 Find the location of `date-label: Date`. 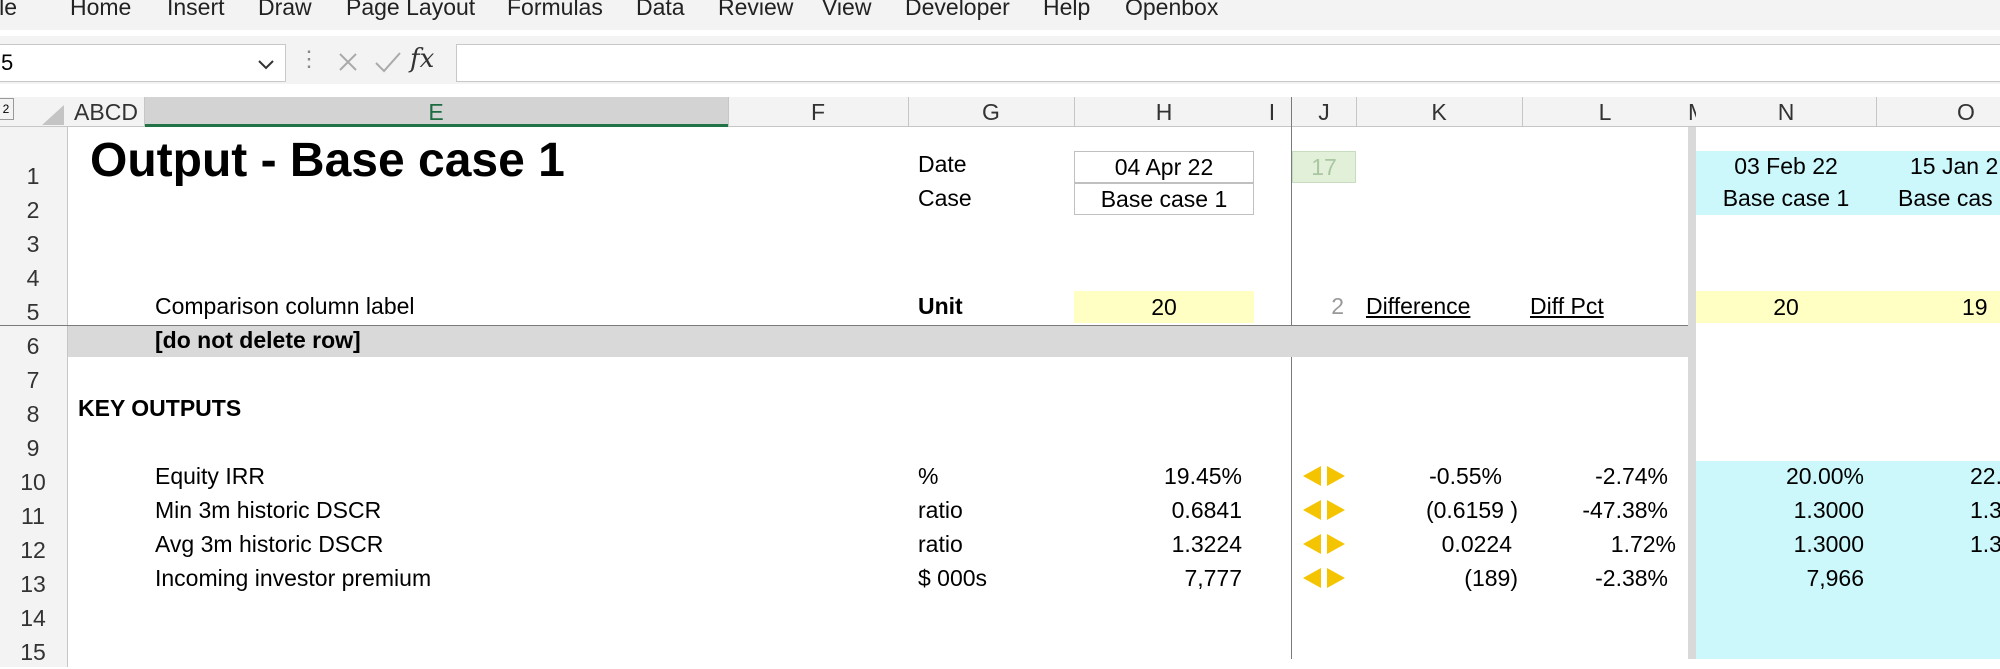

date-label: Date is located at coordinates (942, 164).